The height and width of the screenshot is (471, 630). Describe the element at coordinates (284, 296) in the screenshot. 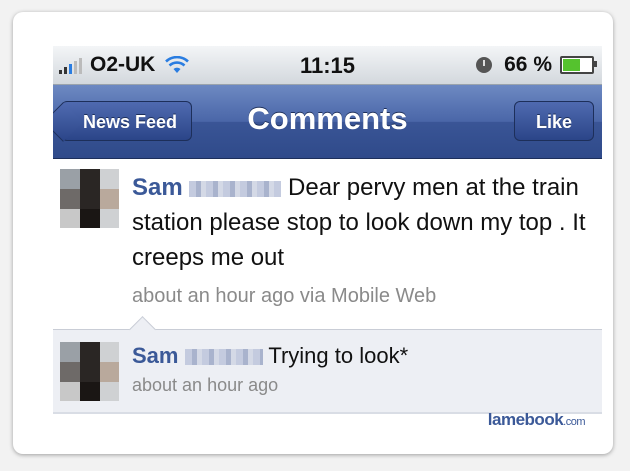

I see `post-timestamp: about an hour ago via Mobile Web` at that location.